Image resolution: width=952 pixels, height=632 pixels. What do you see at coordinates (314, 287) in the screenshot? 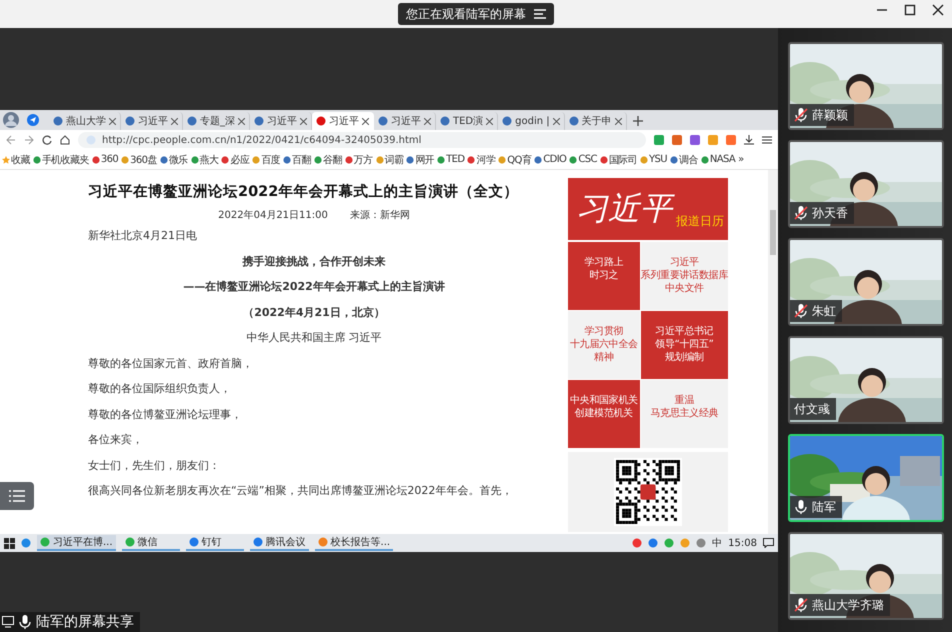
I see `speech-heading: ——在博鳌亚洲论坛2022年年会开幕式上的主旨演讲` at bounding box center [314, 287].